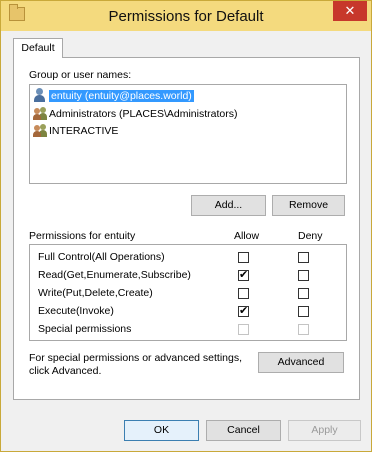 This screenshot has height=452, width=372. I want to click on tab-default: Default, so click(38, 48).